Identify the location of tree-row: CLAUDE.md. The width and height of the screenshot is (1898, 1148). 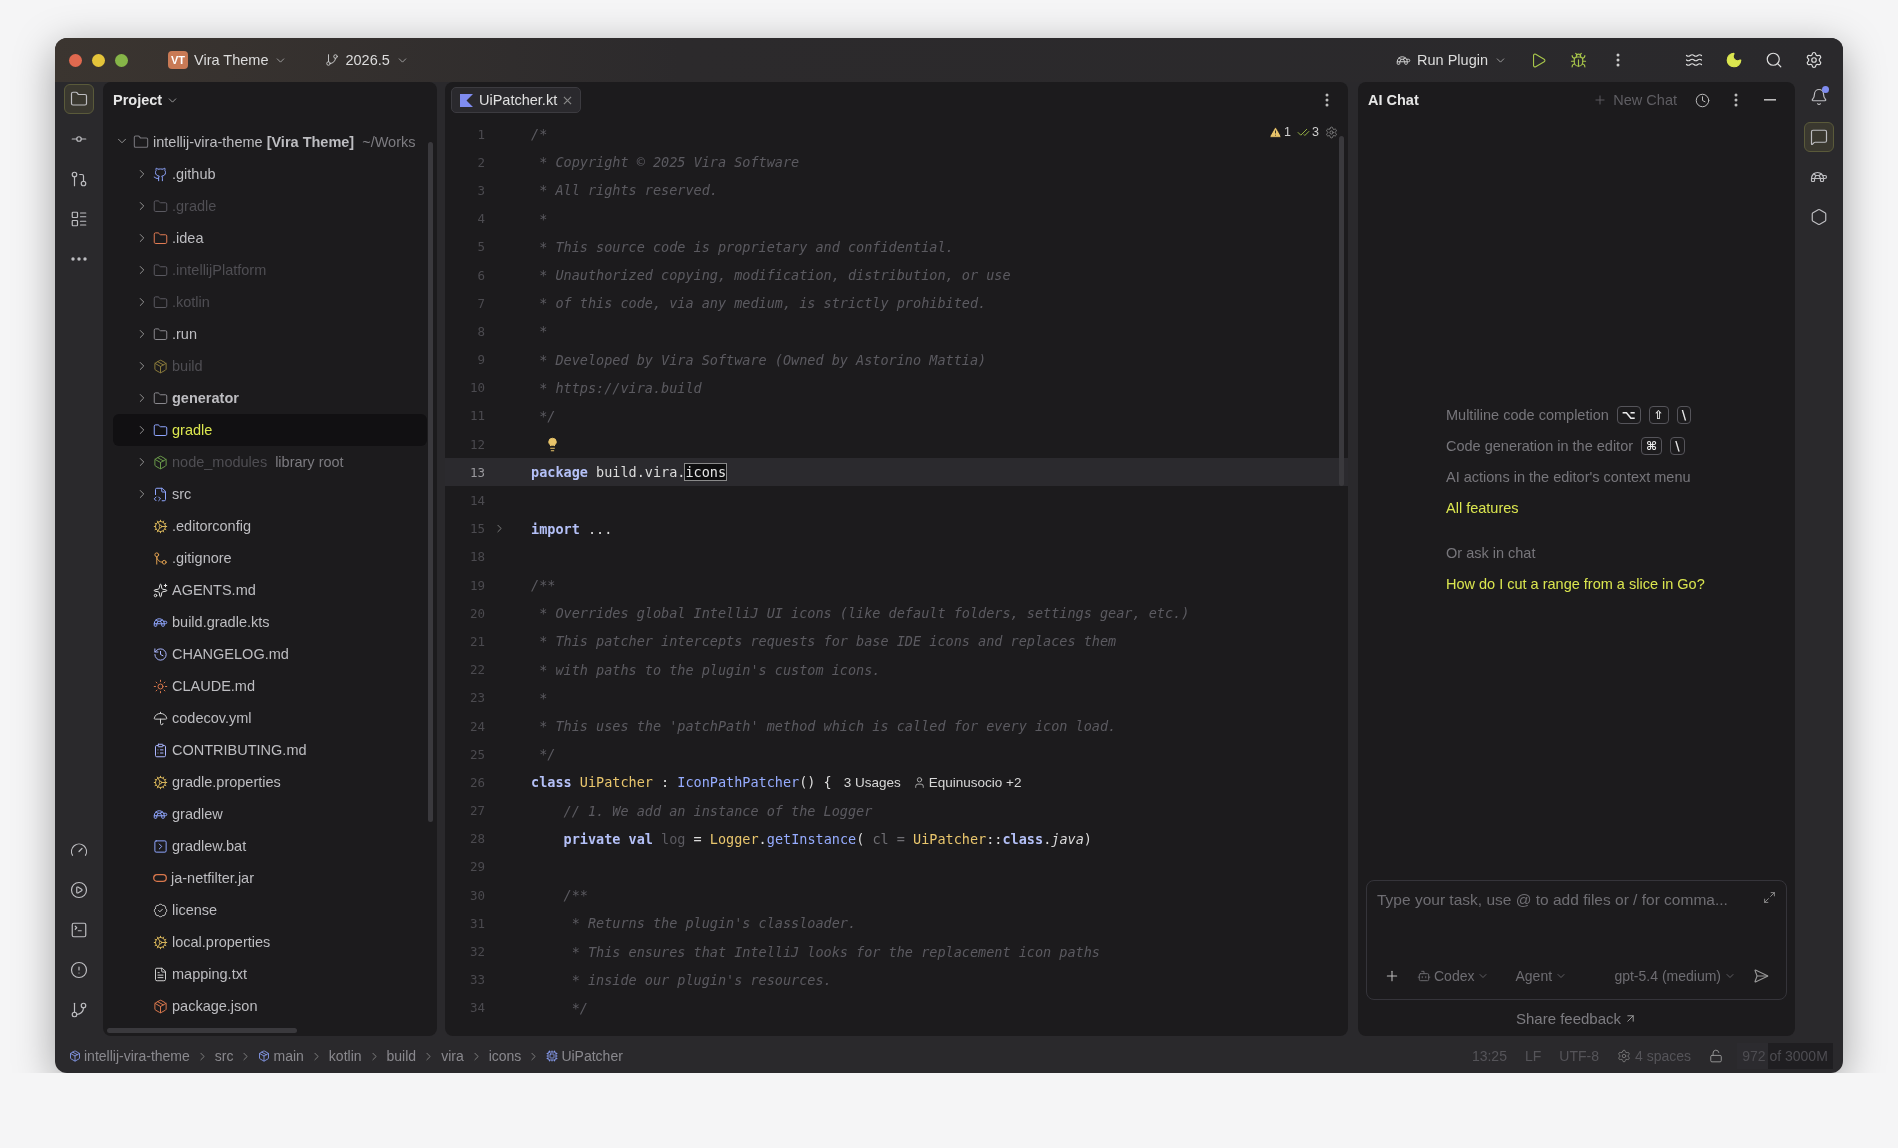
(270, 686).